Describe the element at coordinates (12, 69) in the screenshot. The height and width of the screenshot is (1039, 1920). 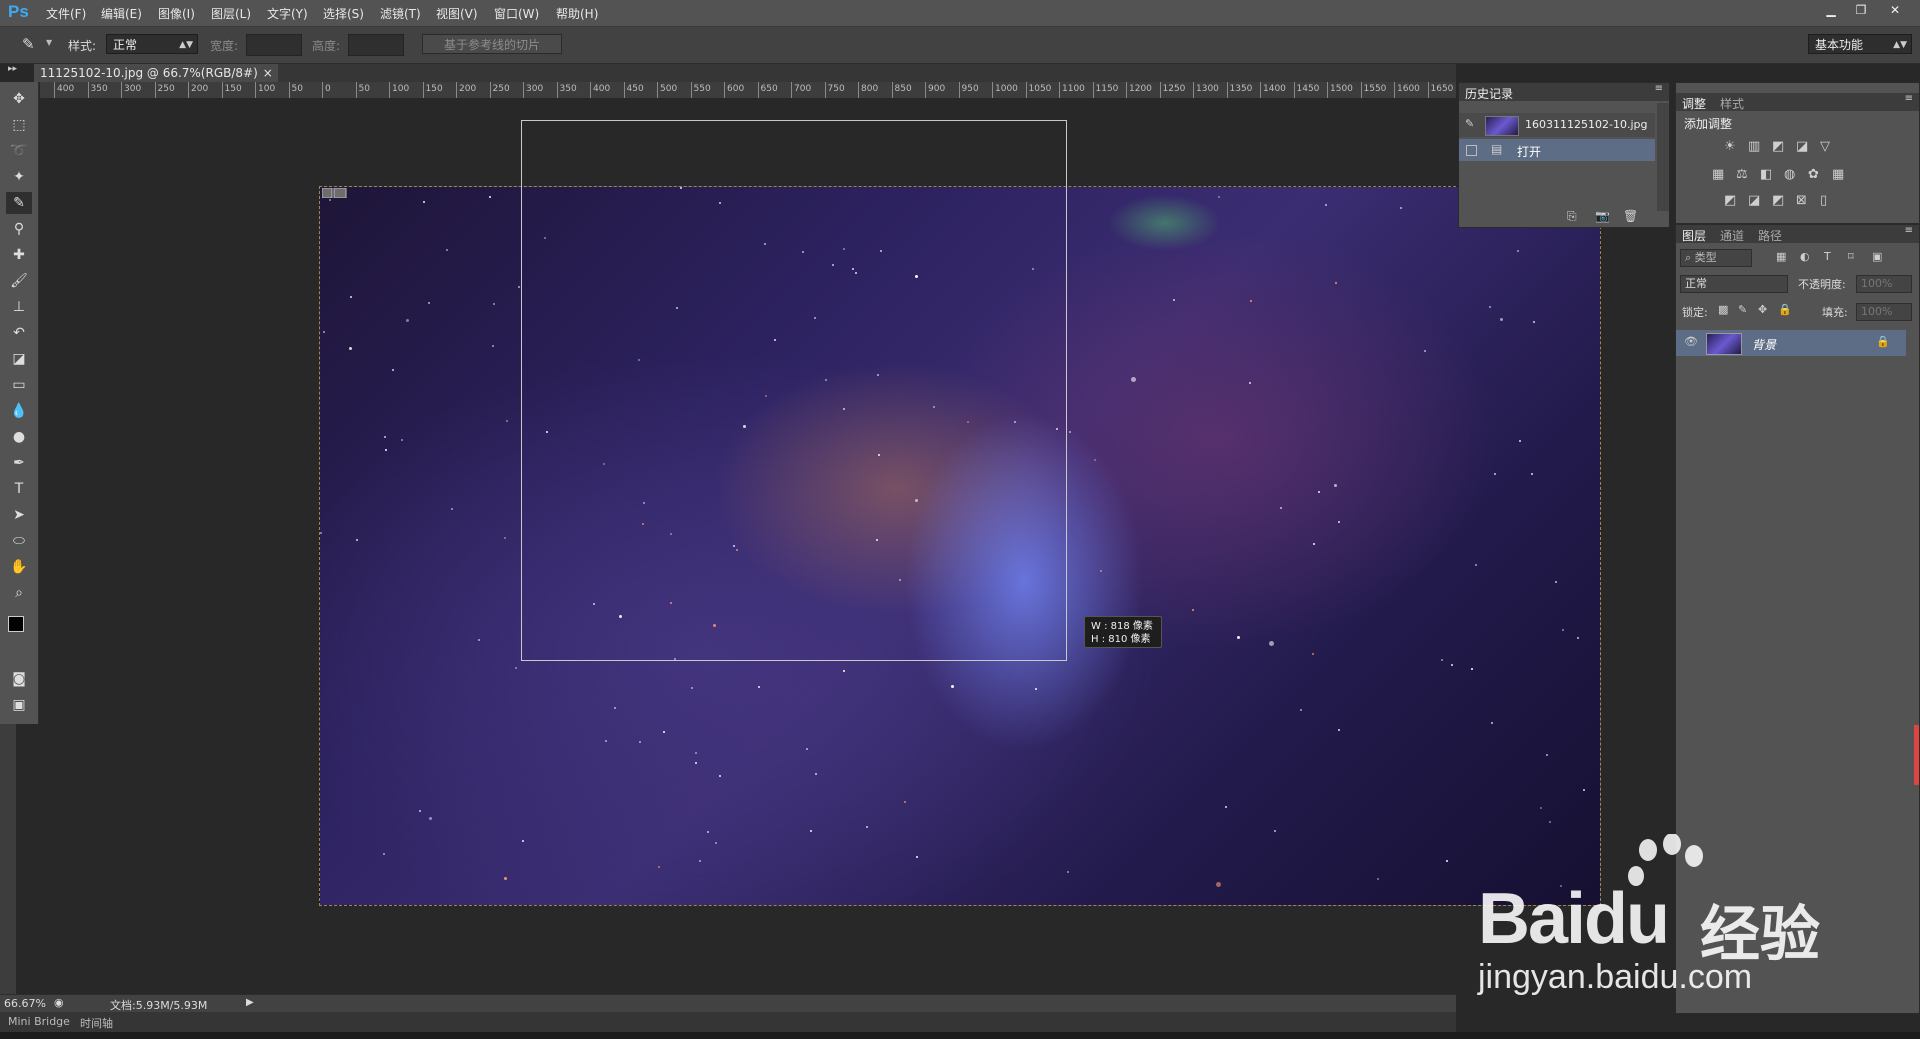
I see `collapse-toolbox-icon: ▸▸` at that location.